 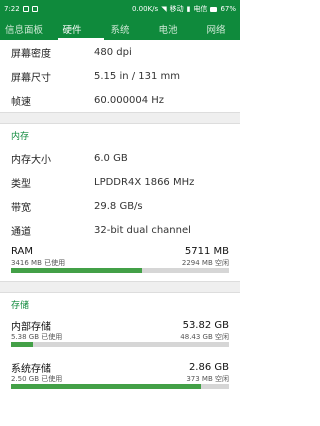 I want to click on row-memory-size: 内存大小 6.0 GB, so click(x=120, y=158).